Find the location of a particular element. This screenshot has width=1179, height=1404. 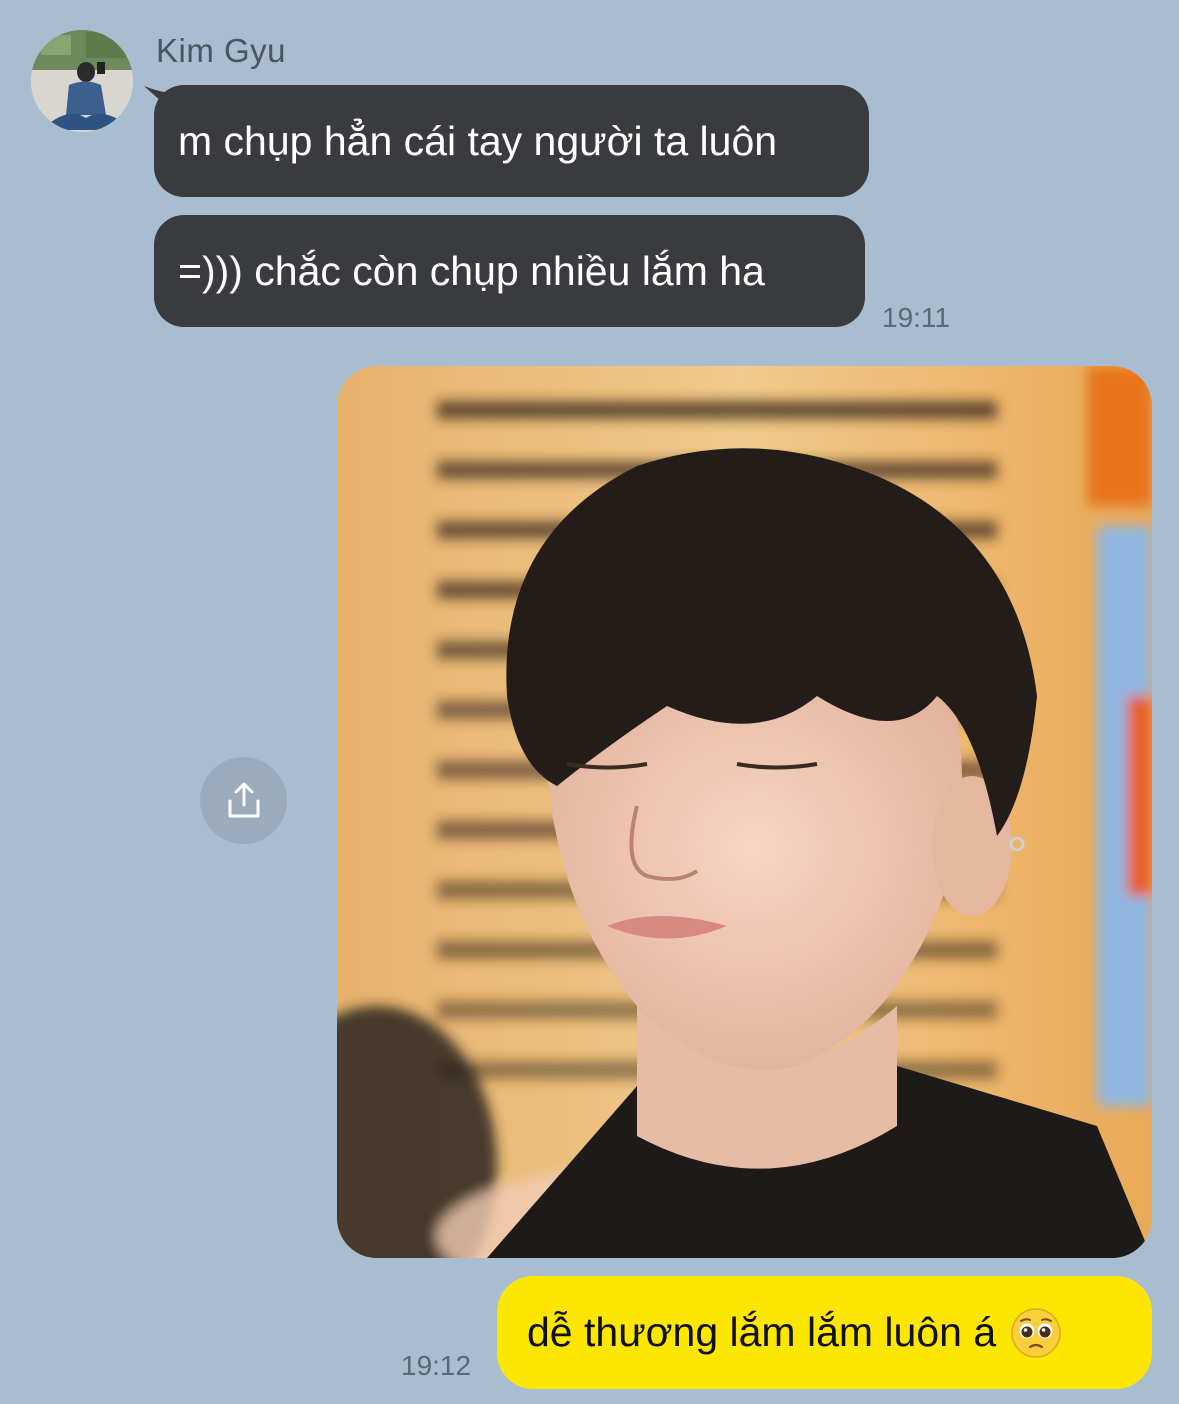

message-timestamp: 19:12 is located at coordinates (436, 1365).